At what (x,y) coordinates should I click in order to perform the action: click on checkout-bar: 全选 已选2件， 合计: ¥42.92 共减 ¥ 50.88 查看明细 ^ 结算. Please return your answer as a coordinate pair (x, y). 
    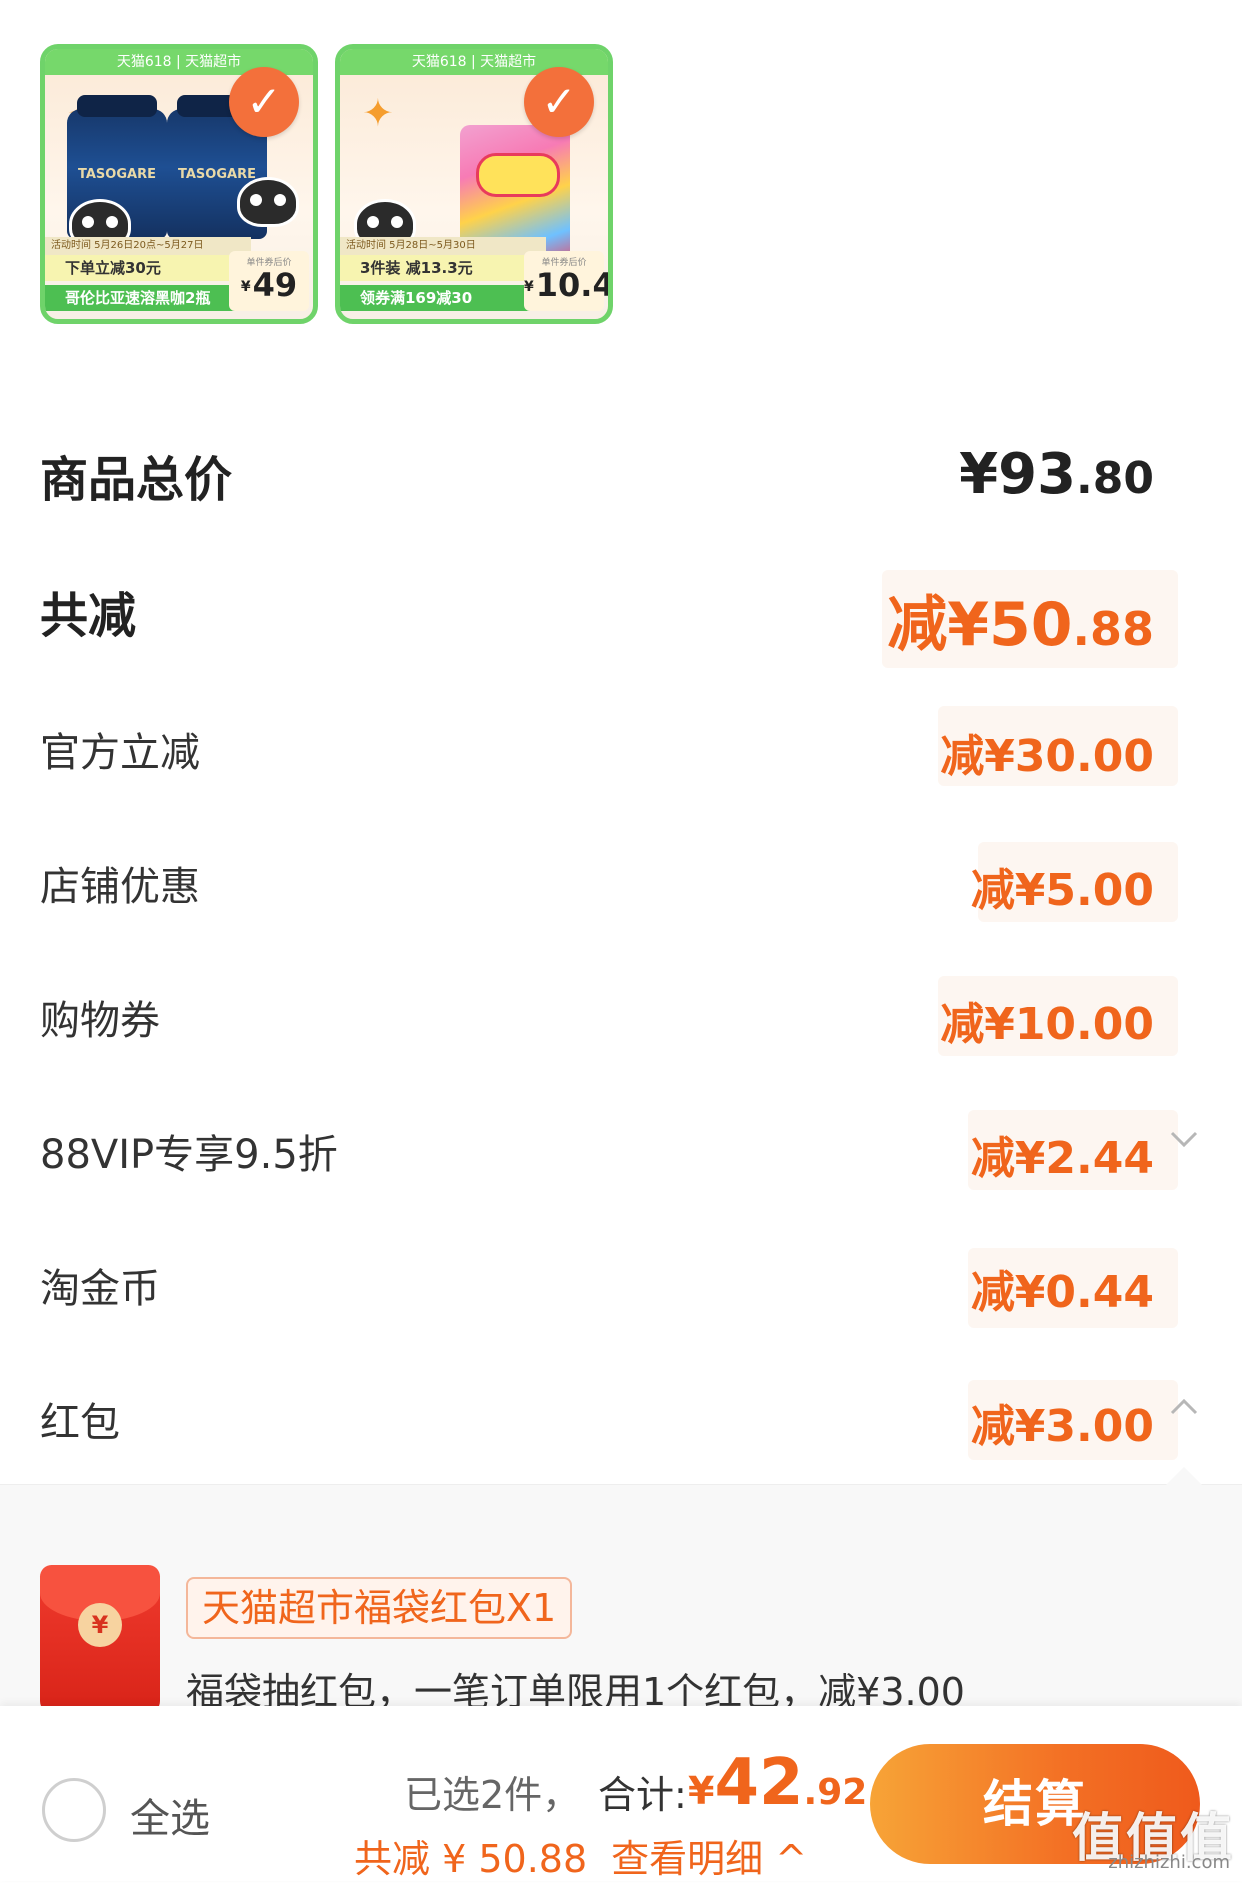
    Looking at the image, I should click on (621, 1793).